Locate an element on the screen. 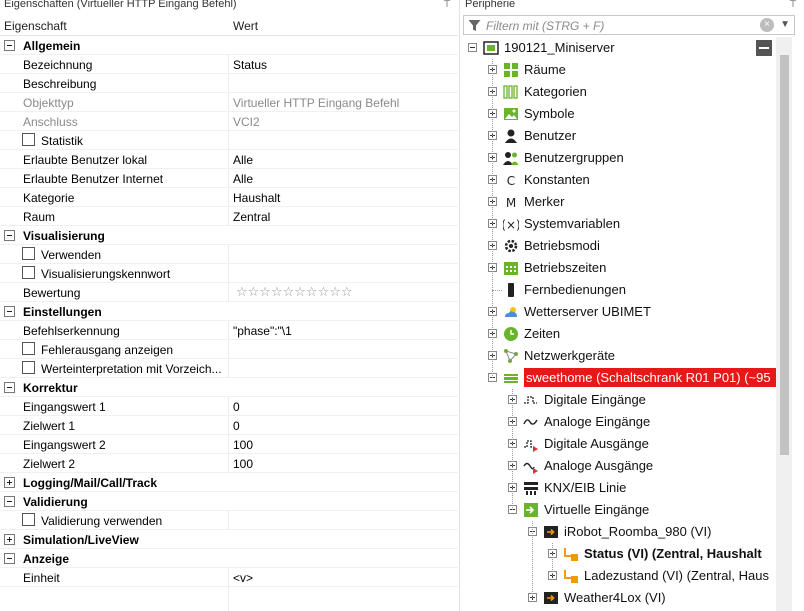 The width and height of the screenshot is (804, 611). clear-filter-icon: × is located at coordinates (767, 25).